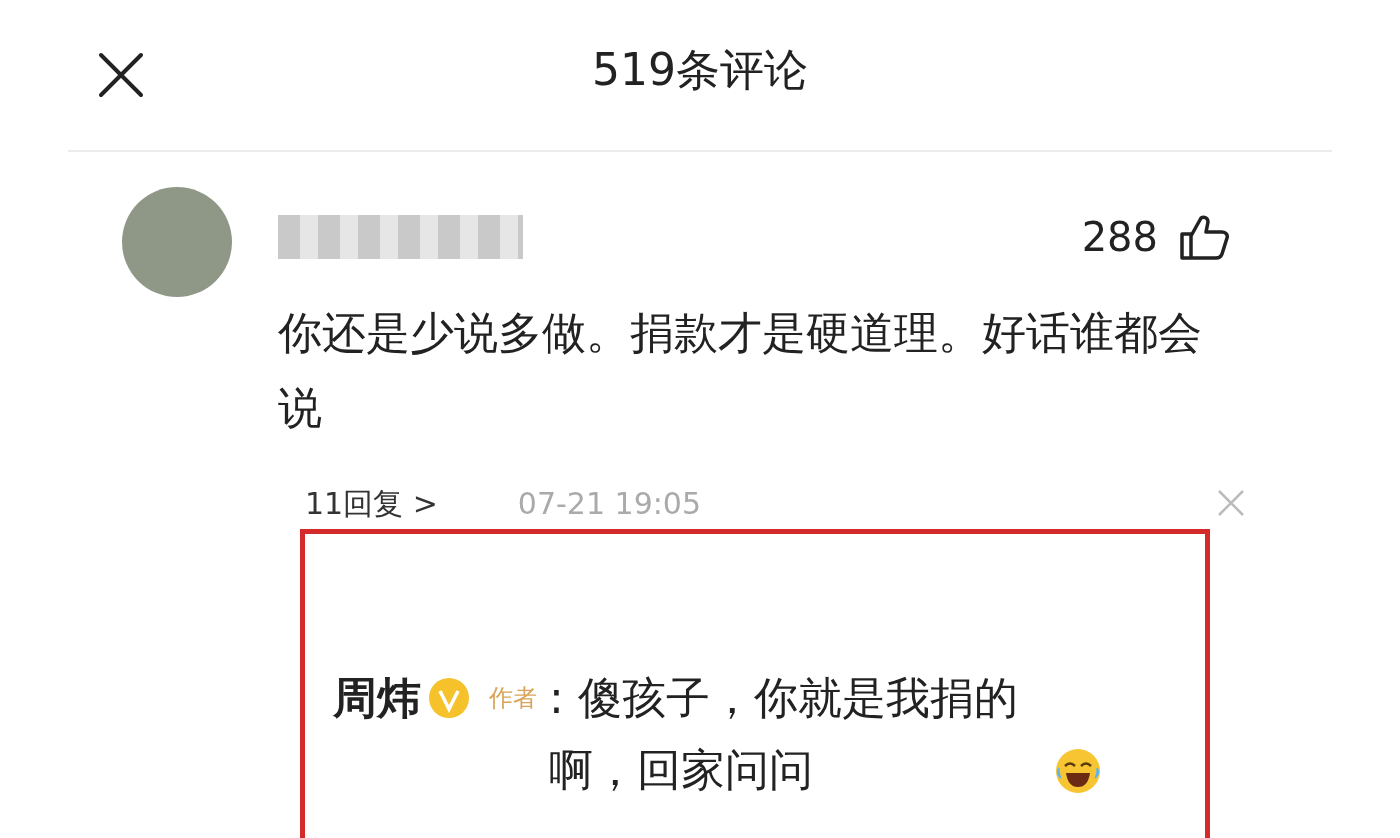 This screenshot has height=838, width=1400. I want to click on like-count: 288, so click(1119, 237).